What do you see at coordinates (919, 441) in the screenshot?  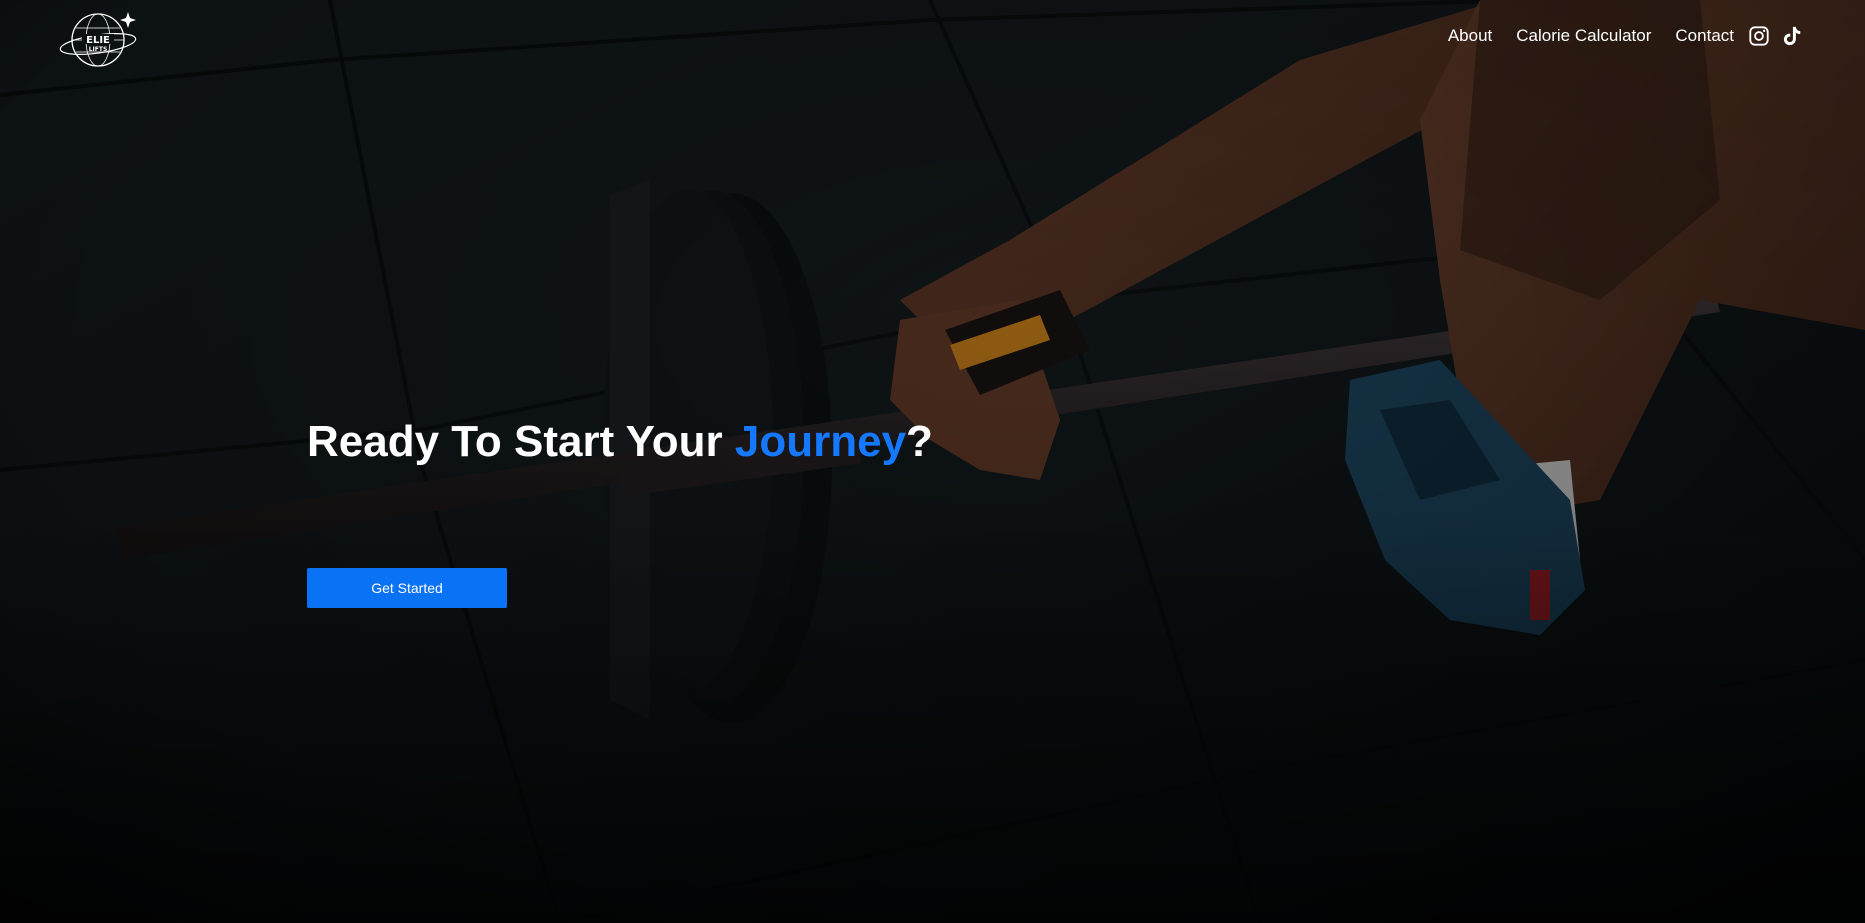 I see `headline-suffix: ?` at bounding box center [919, 441].